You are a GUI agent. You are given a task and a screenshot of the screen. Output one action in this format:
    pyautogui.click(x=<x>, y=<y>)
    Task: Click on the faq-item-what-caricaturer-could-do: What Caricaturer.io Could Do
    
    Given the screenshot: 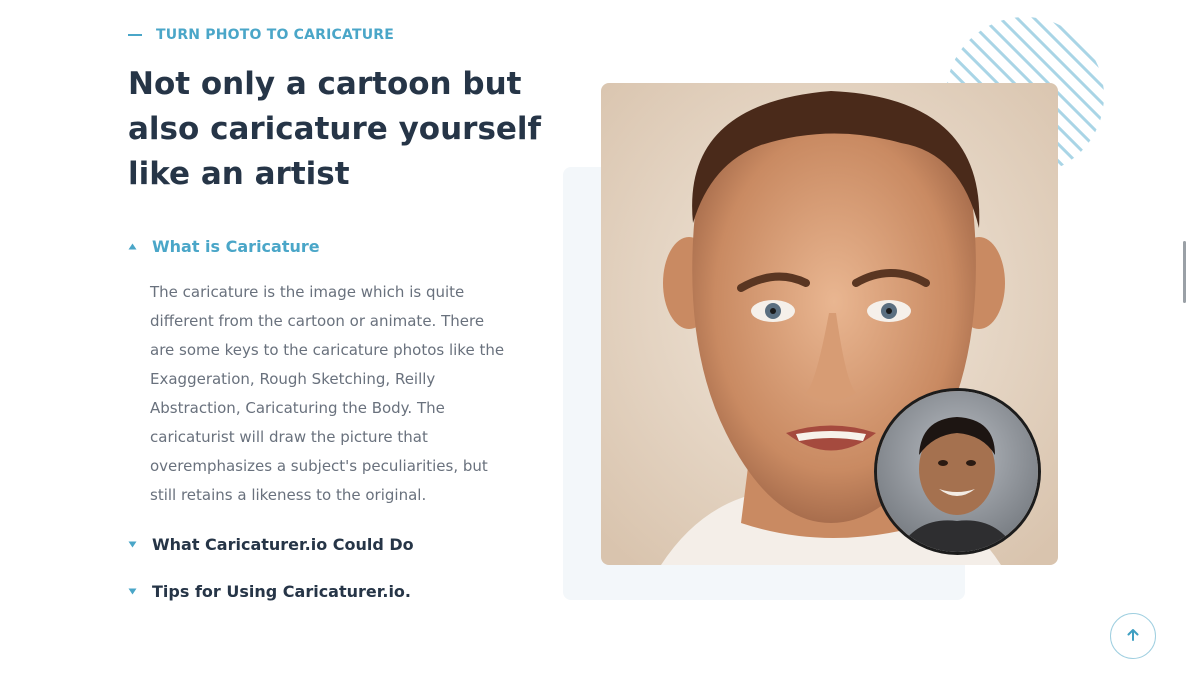 What is the action you would take?
    pyautogui.click(x=323, y=544)
    